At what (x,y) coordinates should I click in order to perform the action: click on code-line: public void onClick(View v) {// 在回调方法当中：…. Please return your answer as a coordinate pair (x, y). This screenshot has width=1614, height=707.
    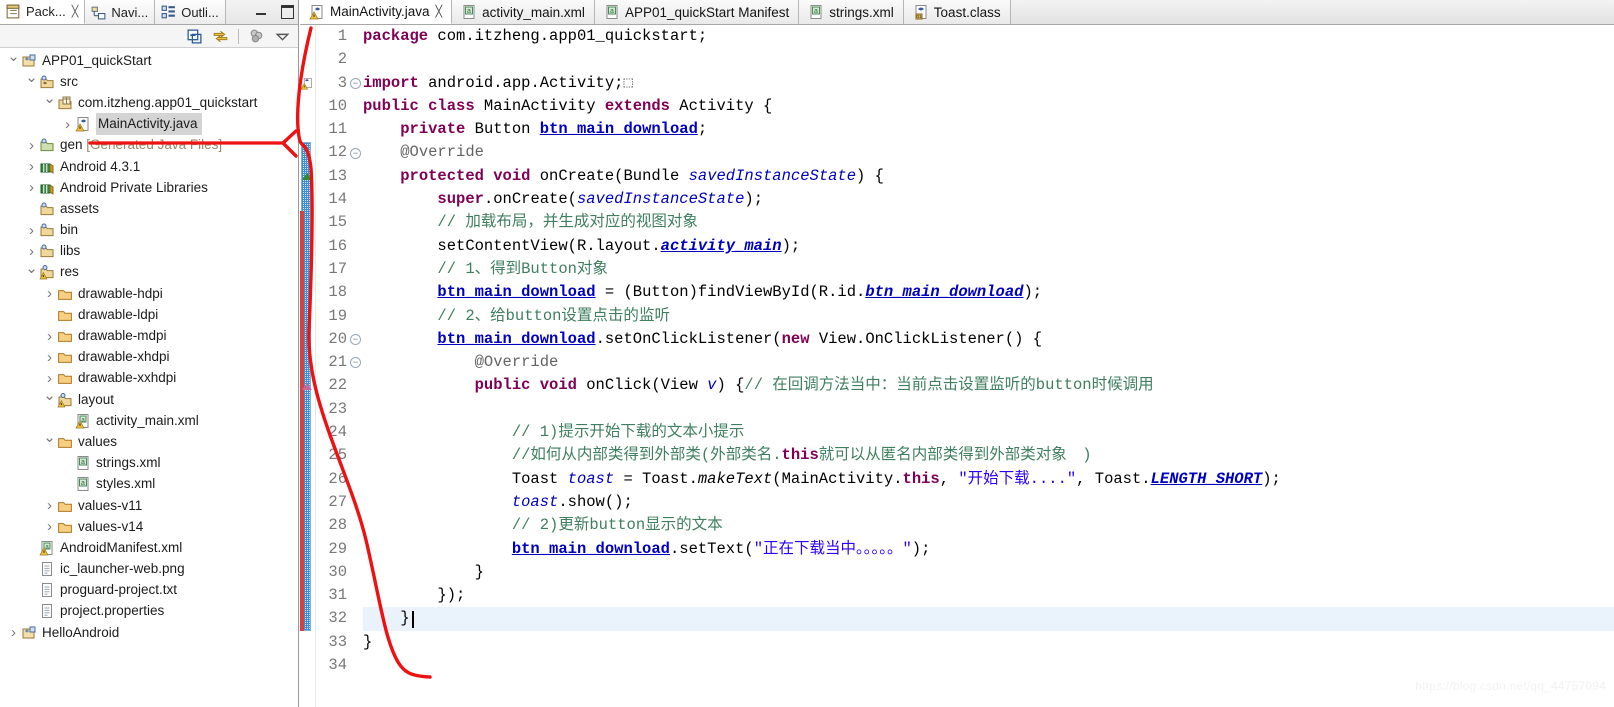
    Looking at the image, I should click on (988, 385).